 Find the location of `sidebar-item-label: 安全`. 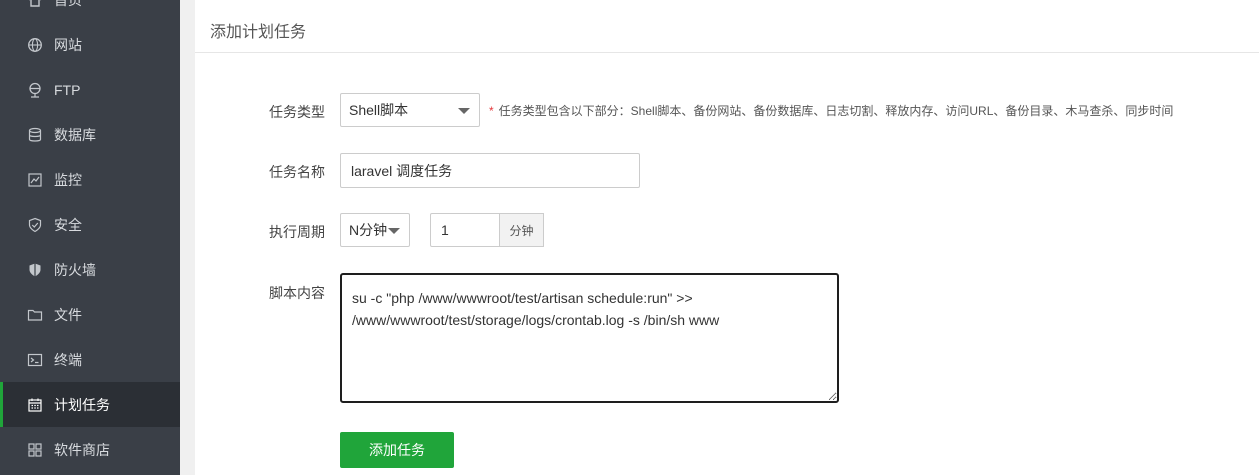

sidebar-item-label: 安全 is located at coordinates (68, 224).